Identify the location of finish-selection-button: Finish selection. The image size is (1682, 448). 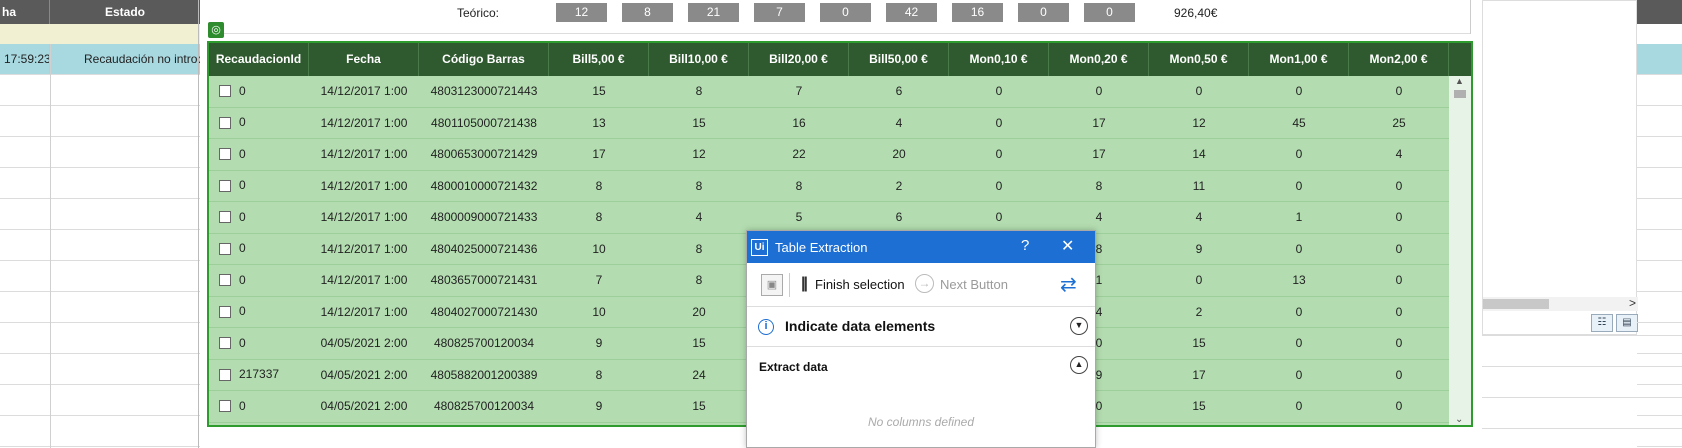
(860, 284).